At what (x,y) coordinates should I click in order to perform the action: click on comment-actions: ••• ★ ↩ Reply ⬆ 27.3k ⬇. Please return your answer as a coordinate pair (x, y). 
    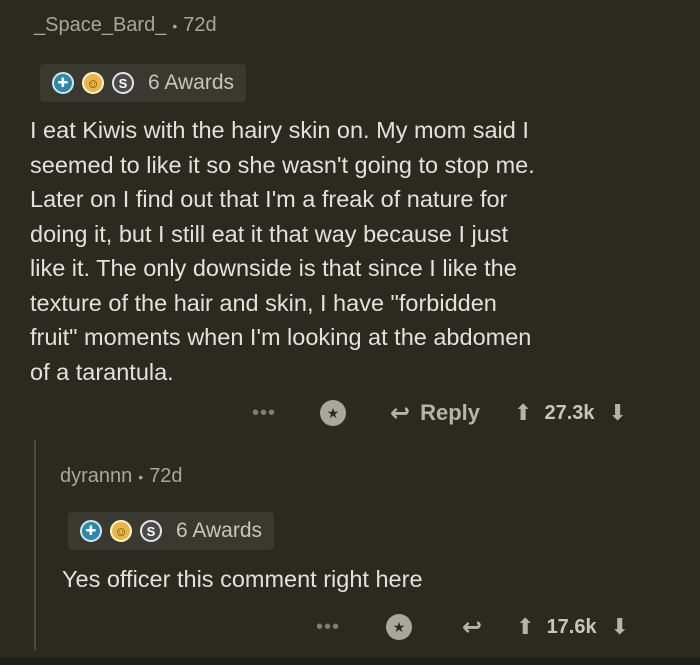
    Looking at the image, I should click on (439, 413).